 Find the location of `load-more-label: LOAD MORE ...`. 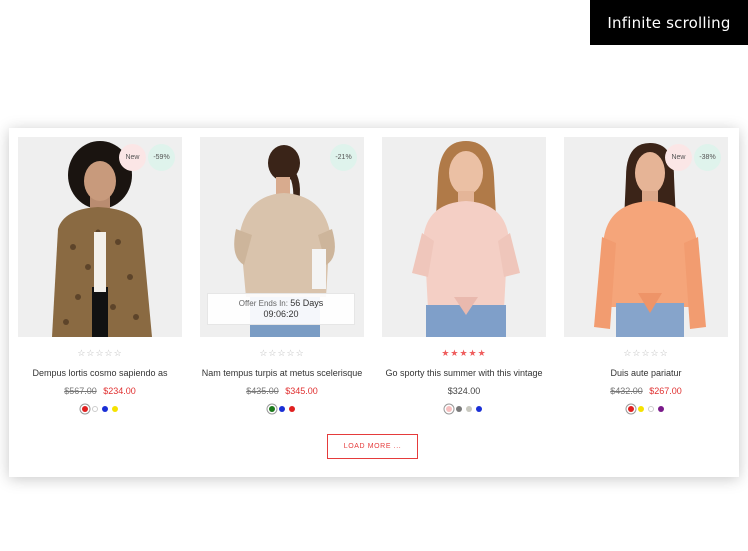

load-more-label: LOAD MORE ... is located at coordinates (372, 446).